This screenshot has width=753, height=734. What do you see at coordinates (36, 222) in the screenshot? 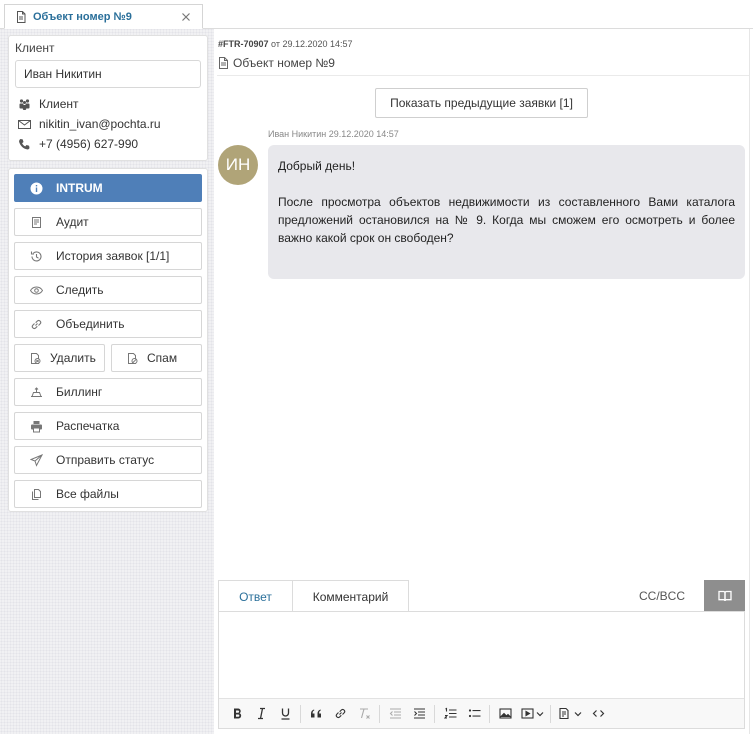
I see `audit-icon` at bounding box center [36, 222].